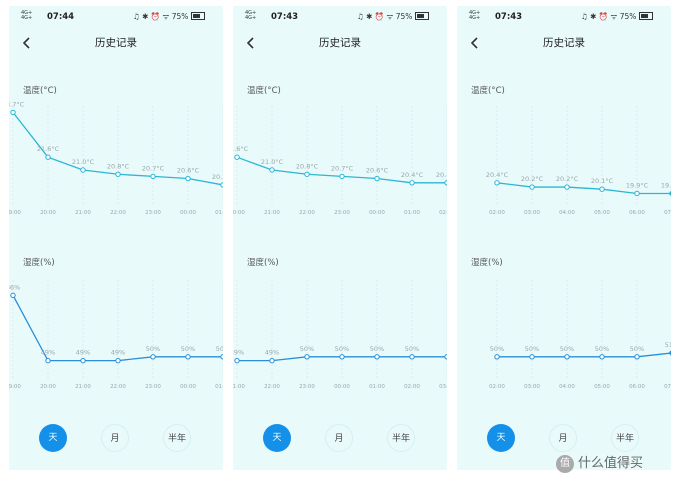 The width and height of the screenshot is (680, 481). I want to click on period-tabs: 天 月 半年, so click(340, 440).